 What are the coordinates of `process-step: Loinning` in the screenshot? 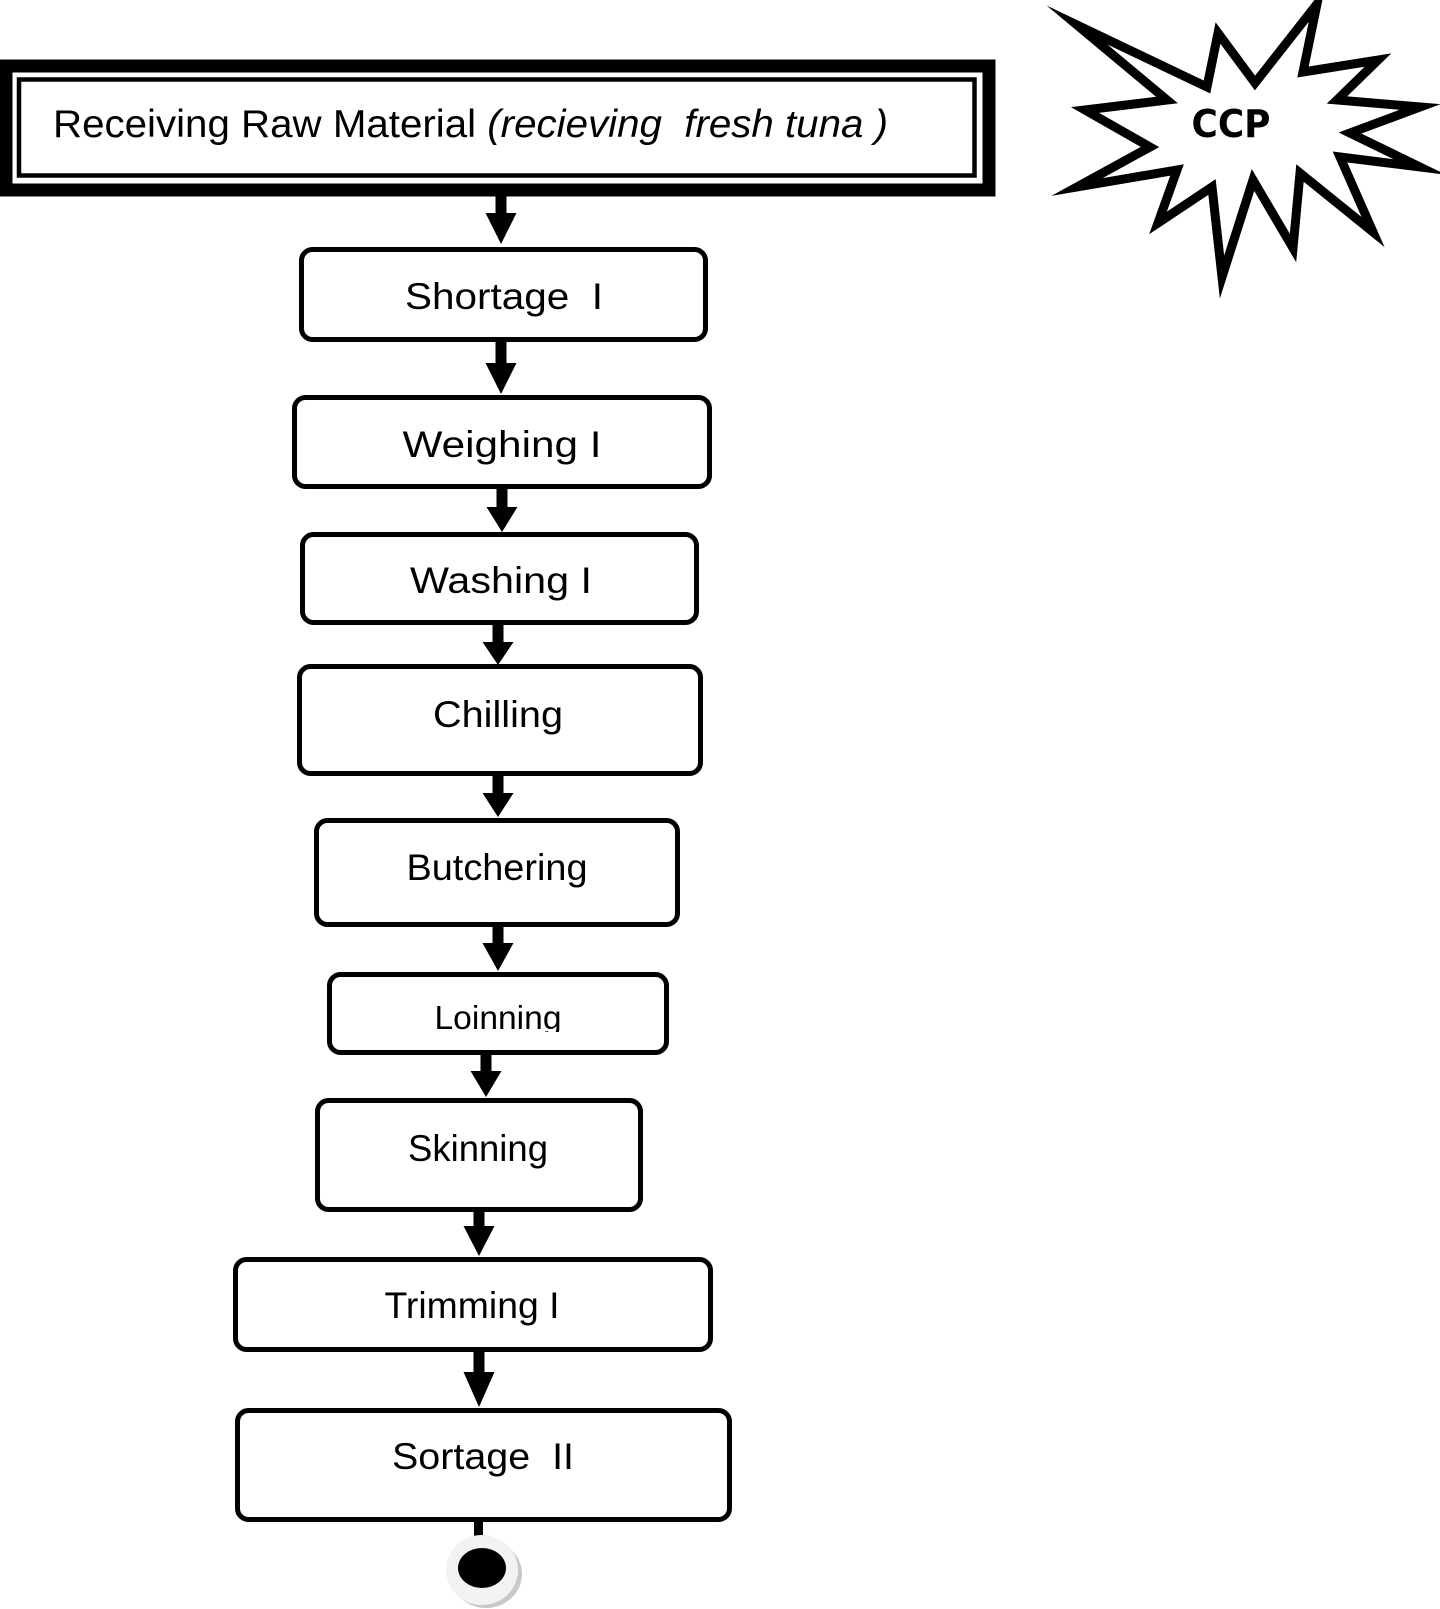 It's located at (498, 1013).